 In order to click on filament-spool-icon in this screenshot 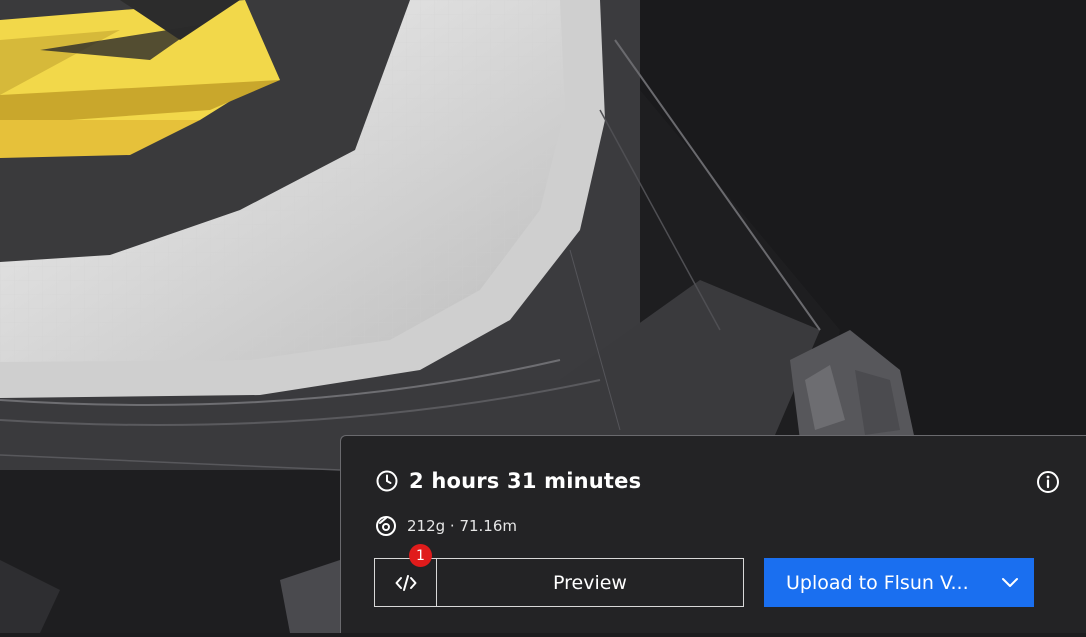, I will do `click(386, 526)`.